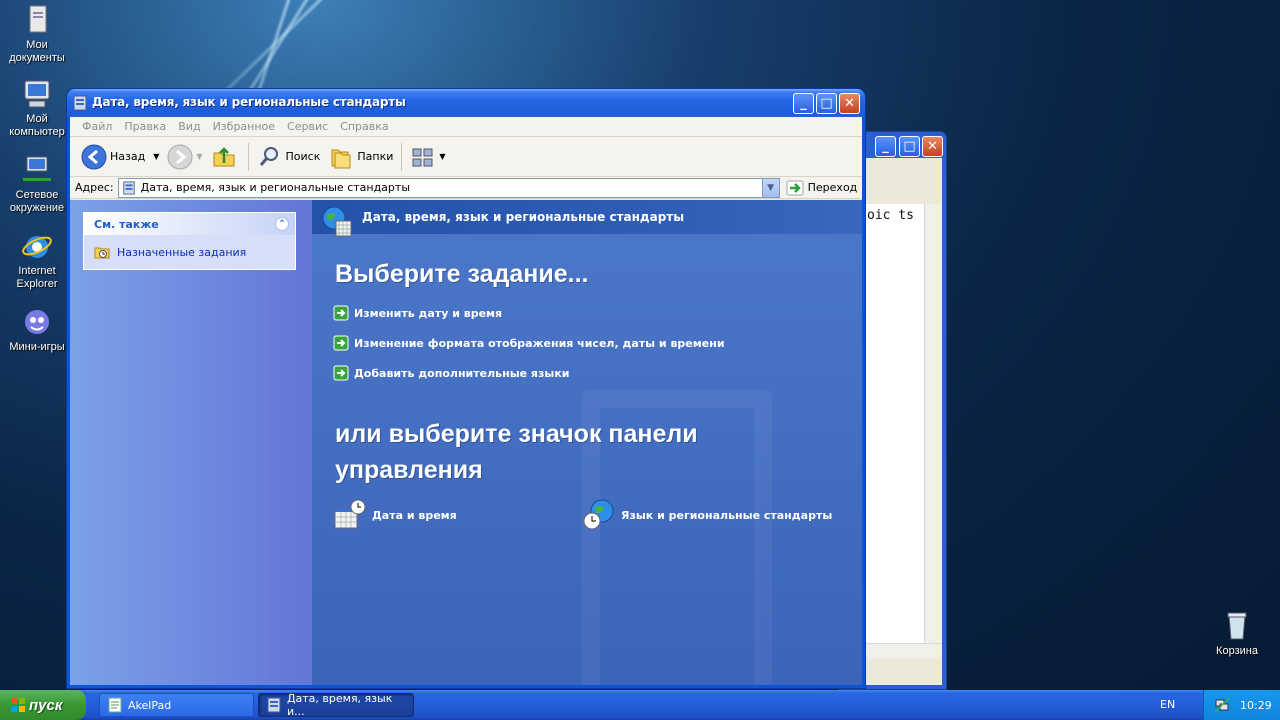  I want to click on task-label: Добавить дополнительные языки, so click(462, 373).